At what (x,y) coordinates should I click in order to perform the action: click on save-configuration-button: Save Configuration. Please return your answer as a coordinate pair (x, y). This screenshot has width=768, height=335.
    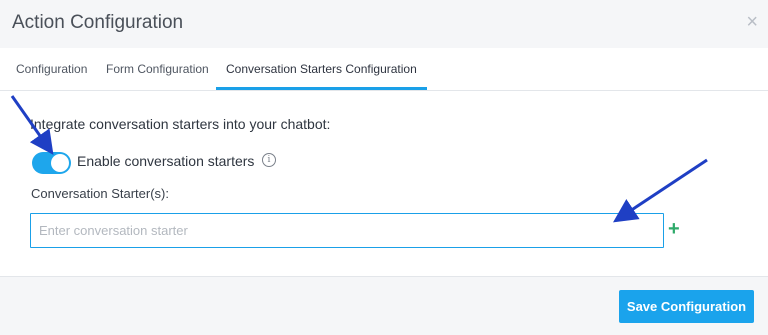
    Looking at the image, I should click on (686, 306).